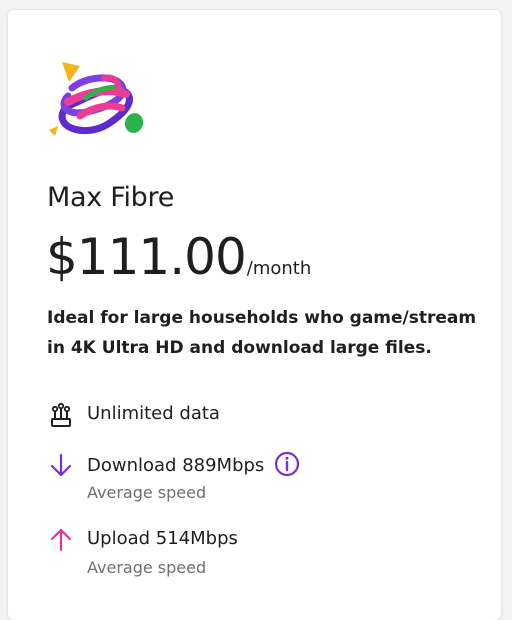 This screenshot has width=512, height=620. Describe the element at coordinates (96, 99) in the screenshot. I see `max-fibre-illustration` at that location.